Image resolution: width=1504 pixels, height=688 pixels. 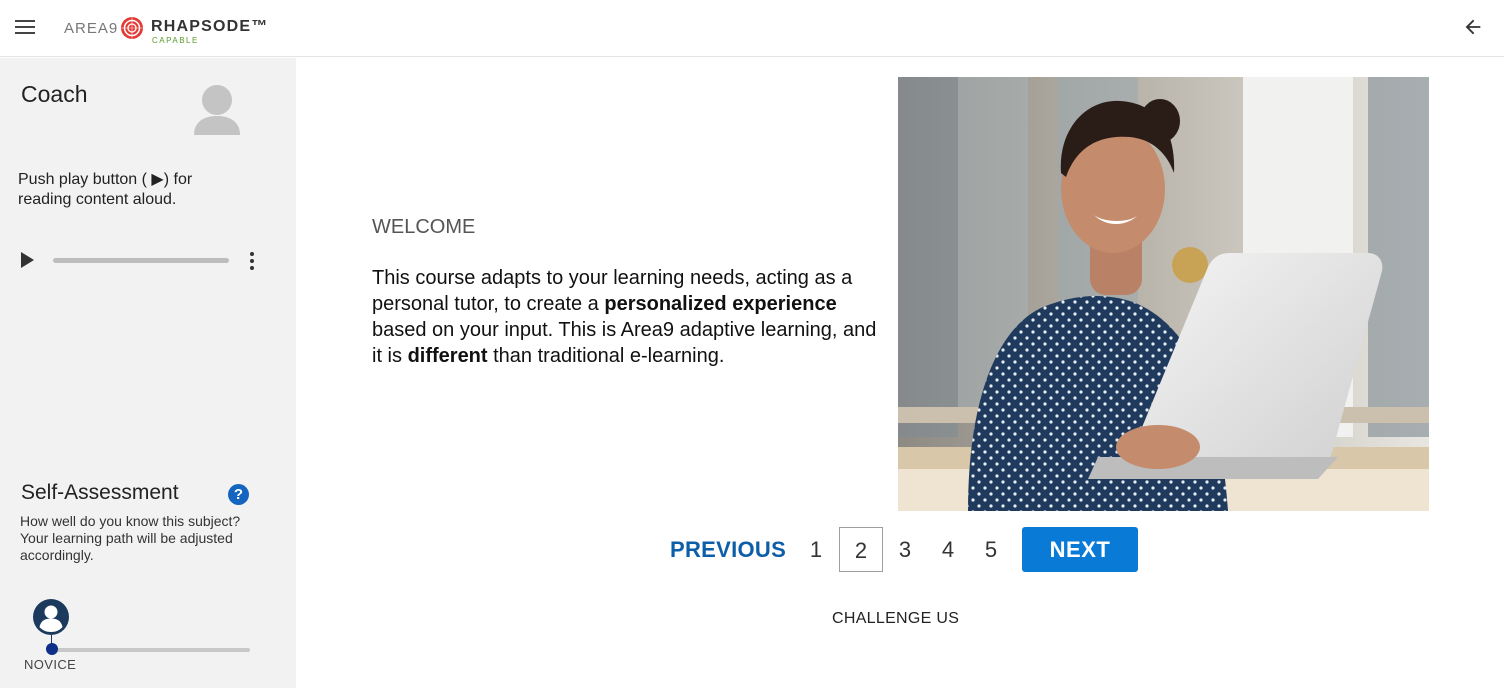 I want to click on body-text-emphasis: different, so click(x=447, y=356).